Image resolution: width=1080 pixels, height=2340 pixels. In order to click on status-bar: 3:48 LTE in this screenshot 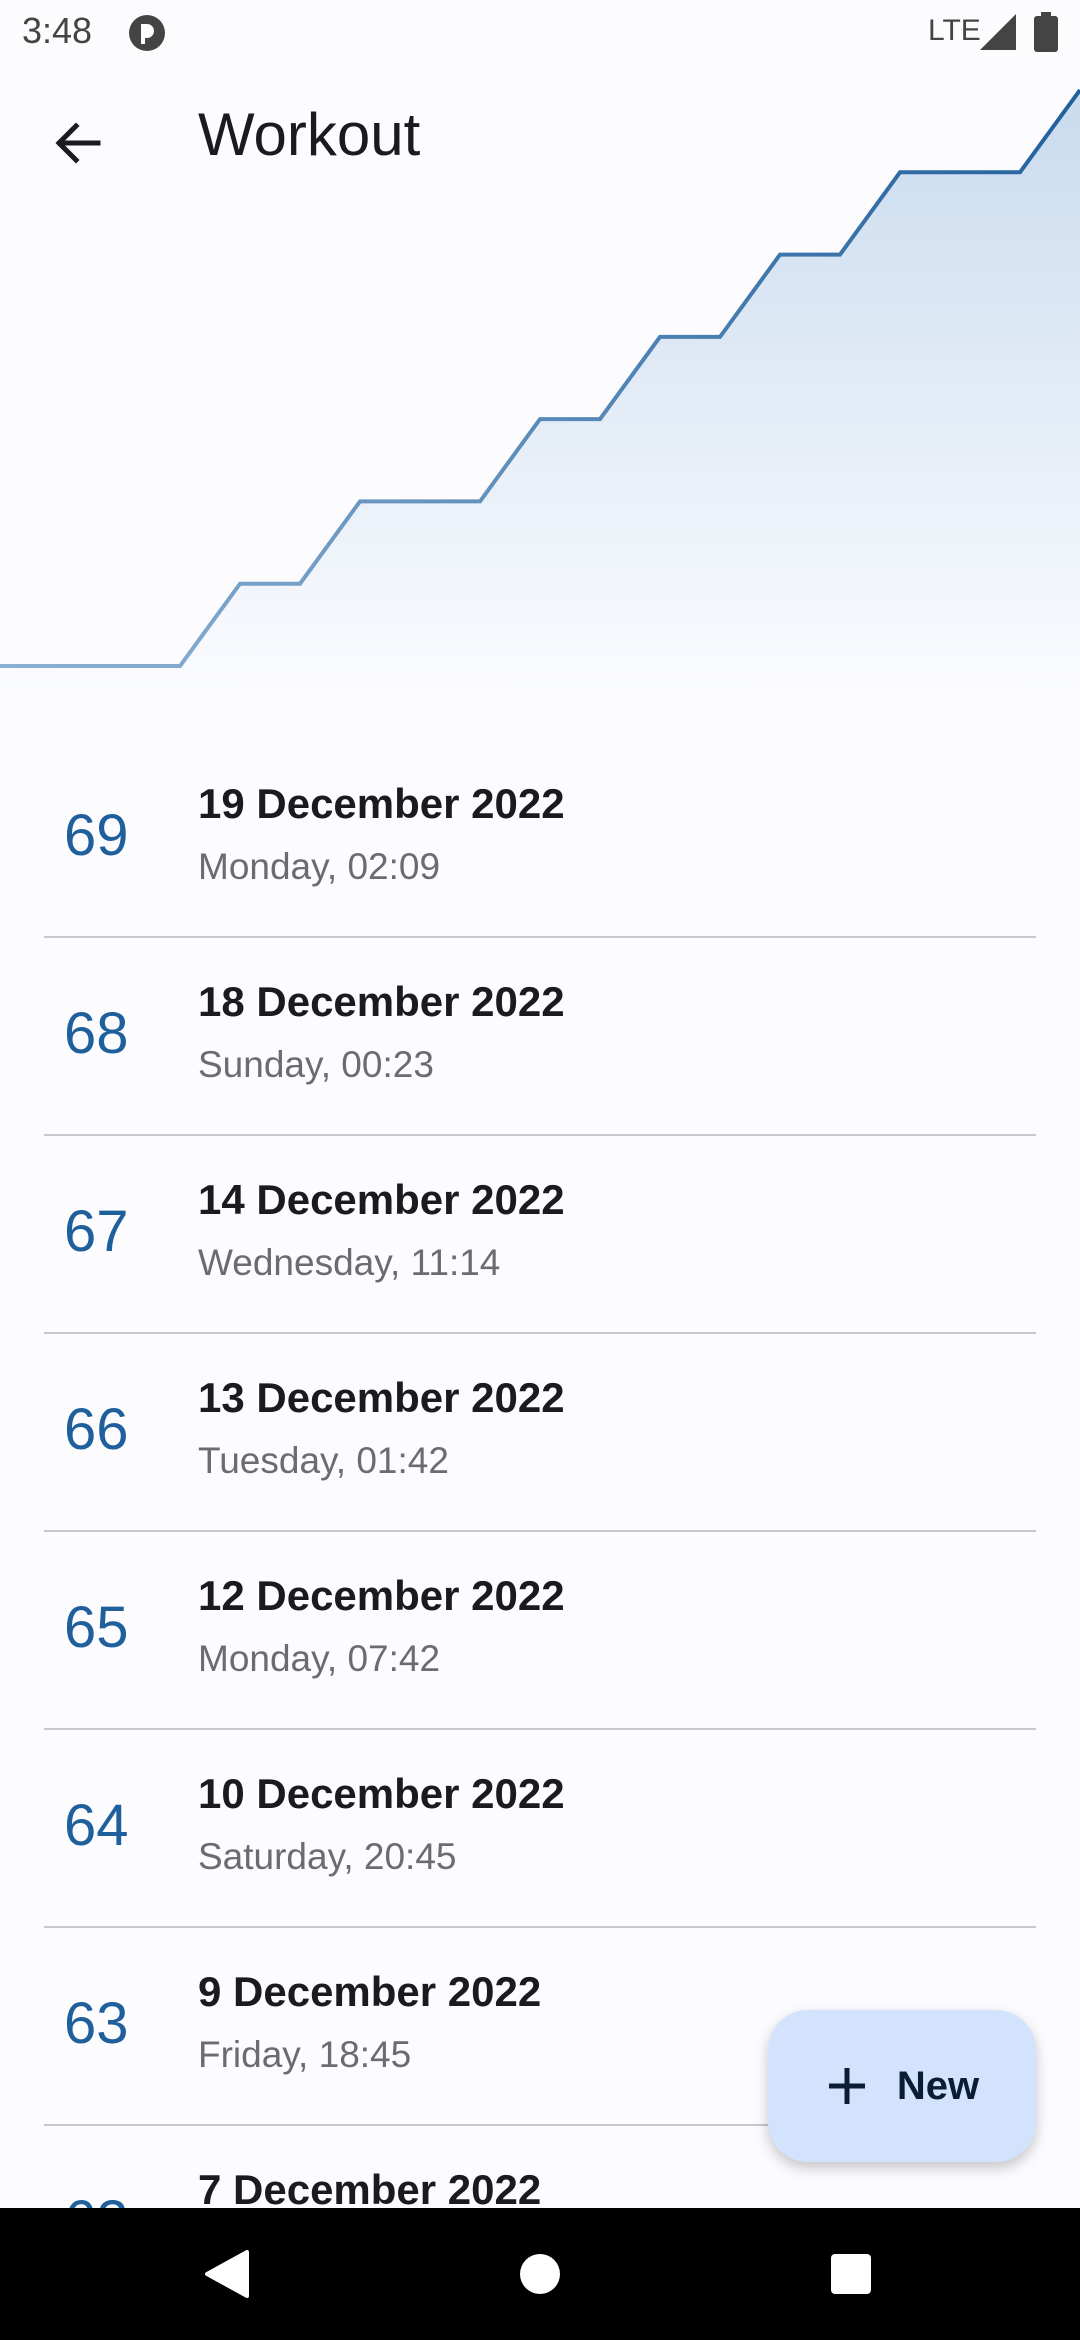, I will do `click(540, 33)`.